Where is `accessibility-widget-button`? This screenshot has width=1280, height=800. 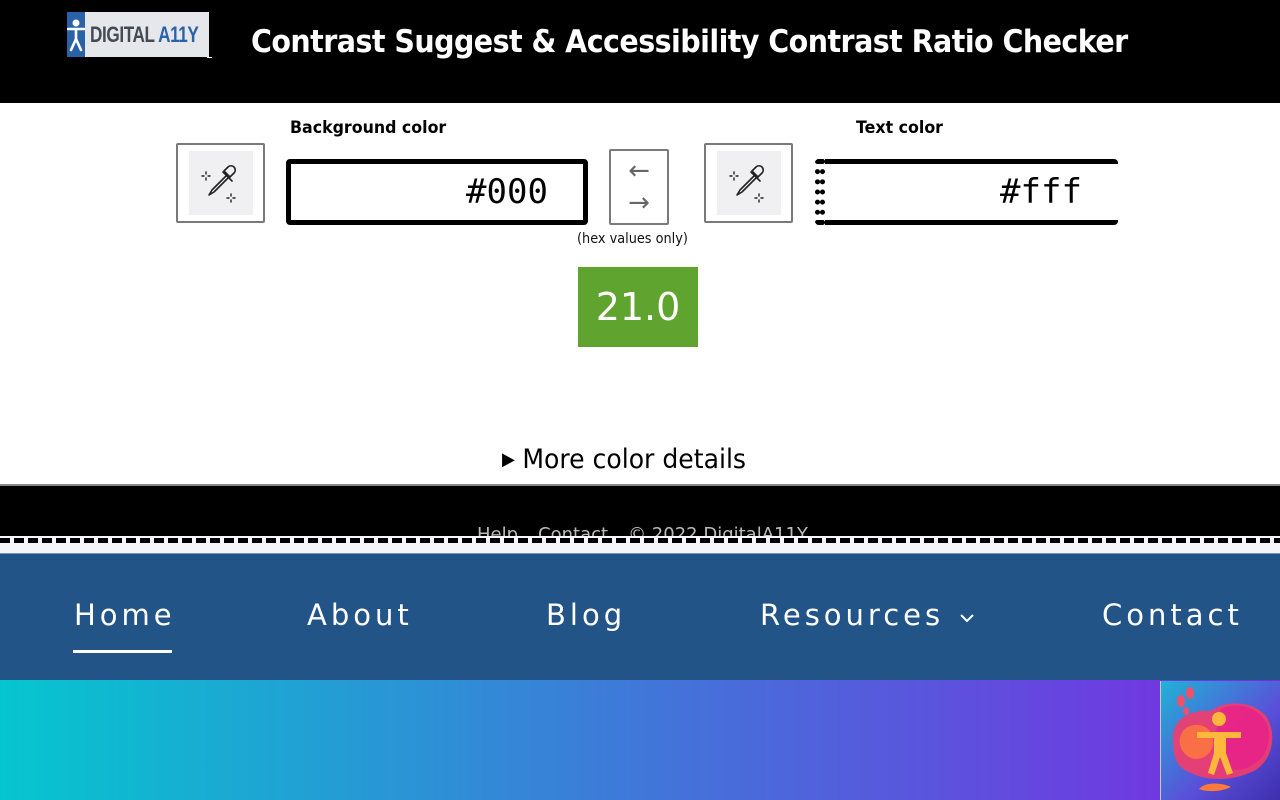
accessibility-widget-button is located at coordinates (1220, 740).